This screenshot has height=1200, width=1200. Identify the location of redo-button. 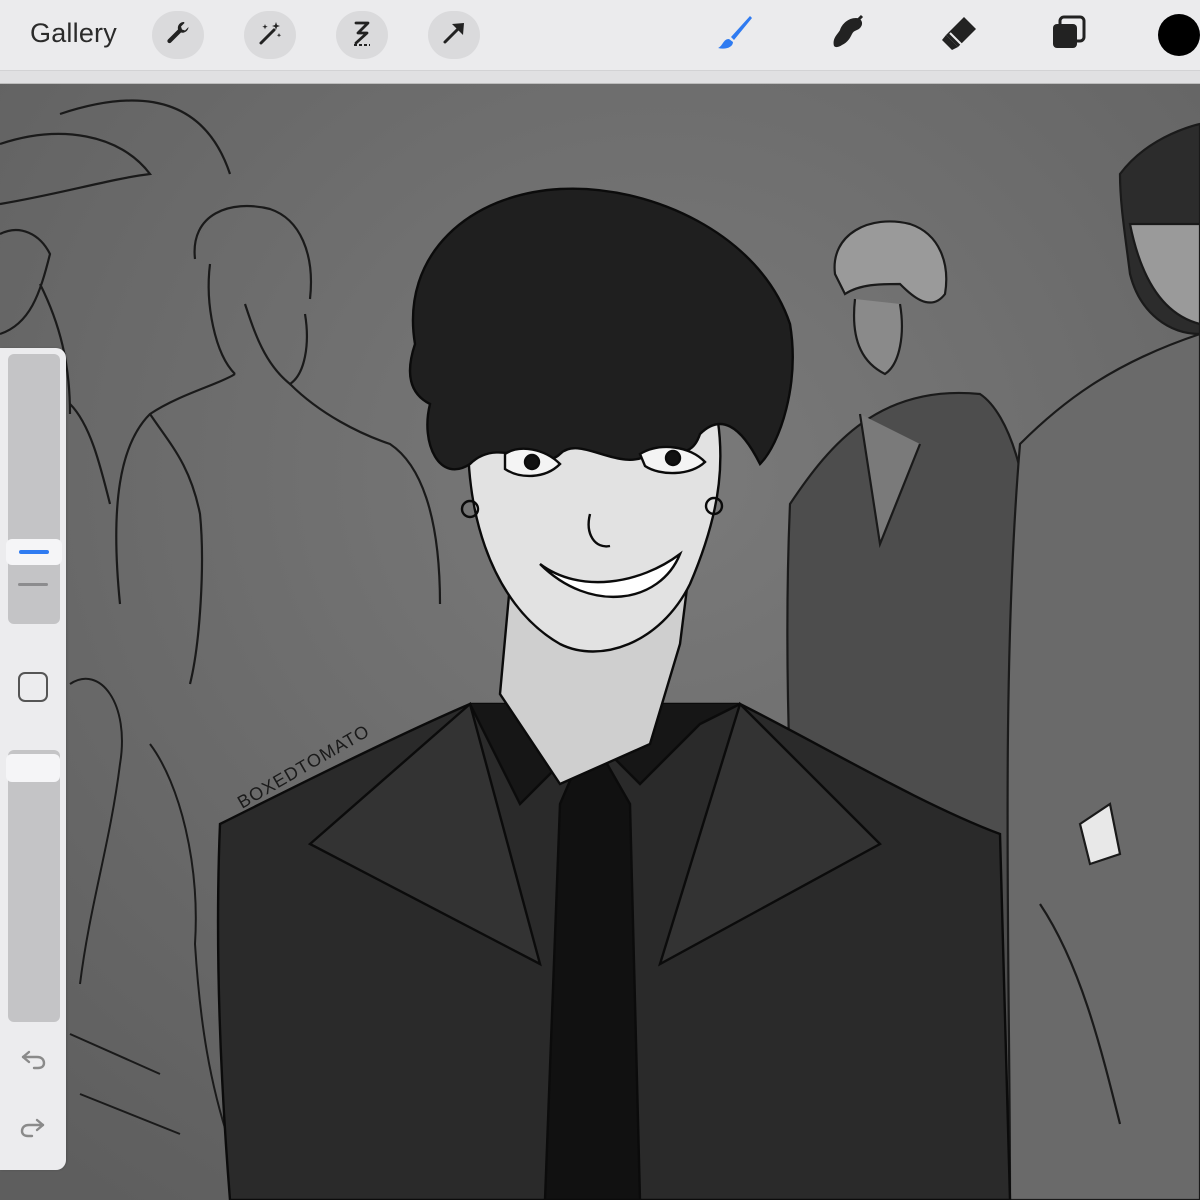
(33, 1129).